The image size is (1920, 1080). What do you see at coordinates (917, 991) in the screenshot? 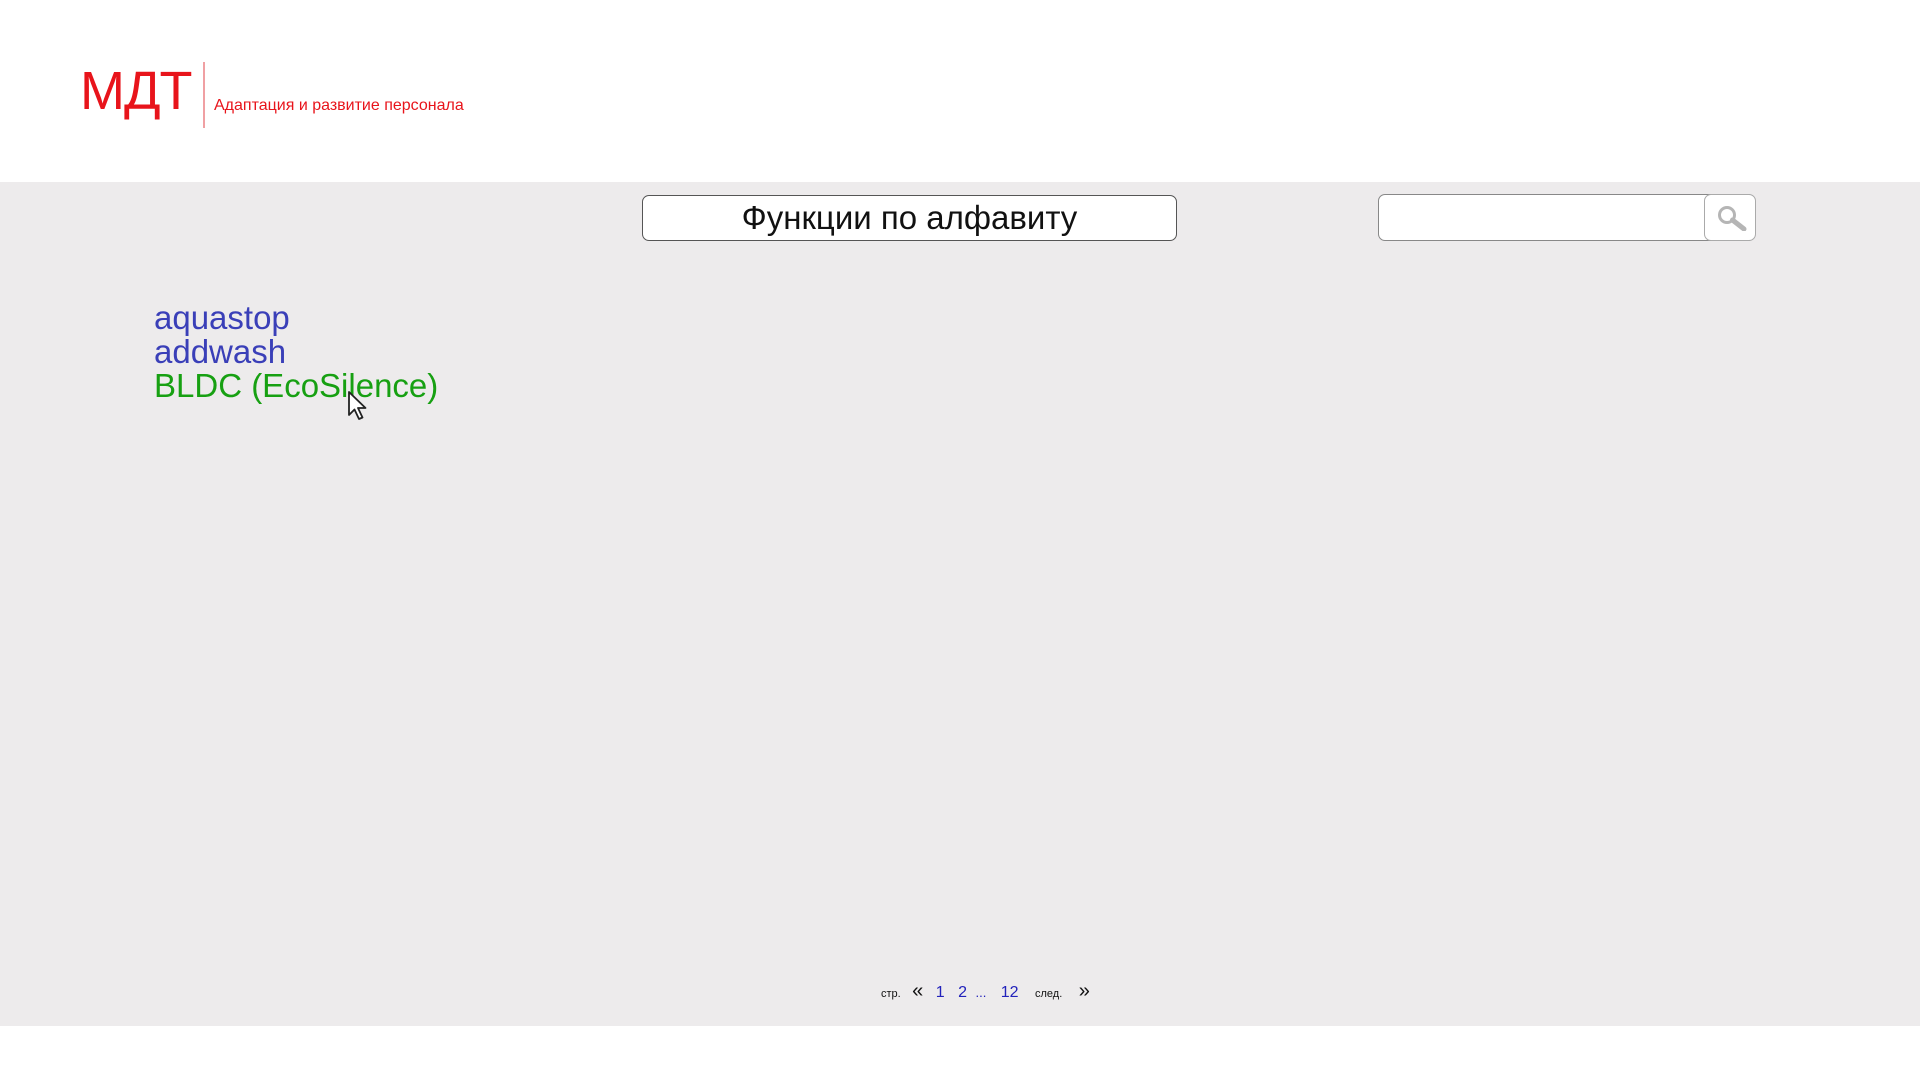
I see `prev-page-button: «` at bounding box center [917, 991].